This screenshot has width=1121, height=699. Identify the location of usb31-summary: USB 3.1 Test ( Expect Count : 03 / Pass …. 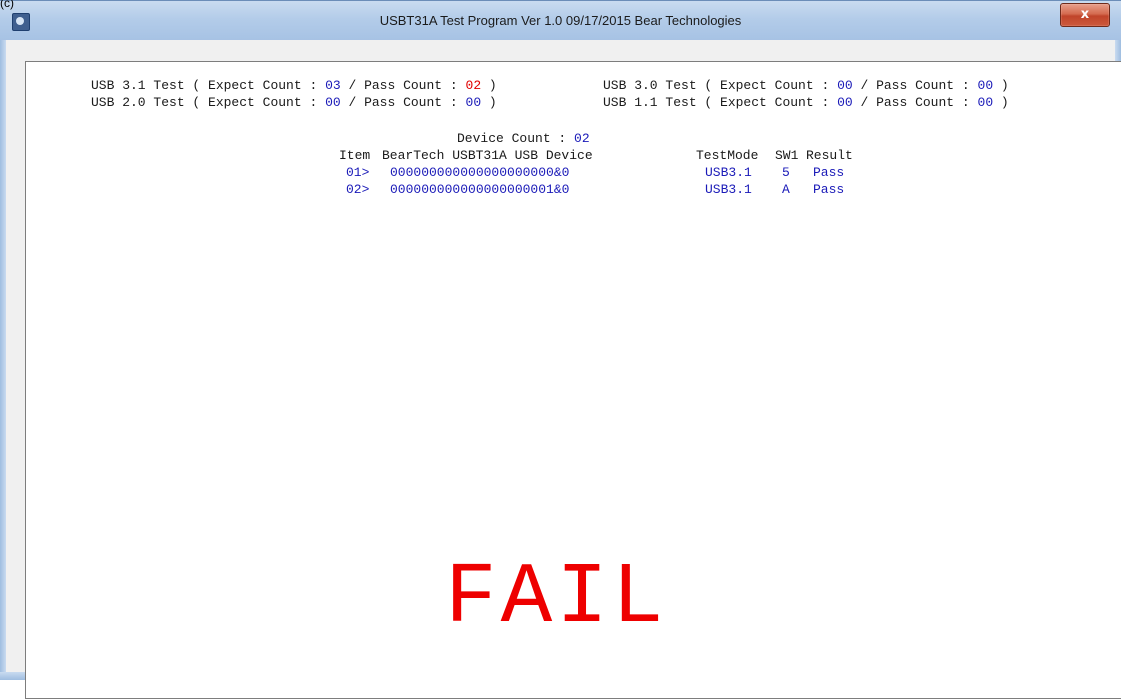
(294, 85).